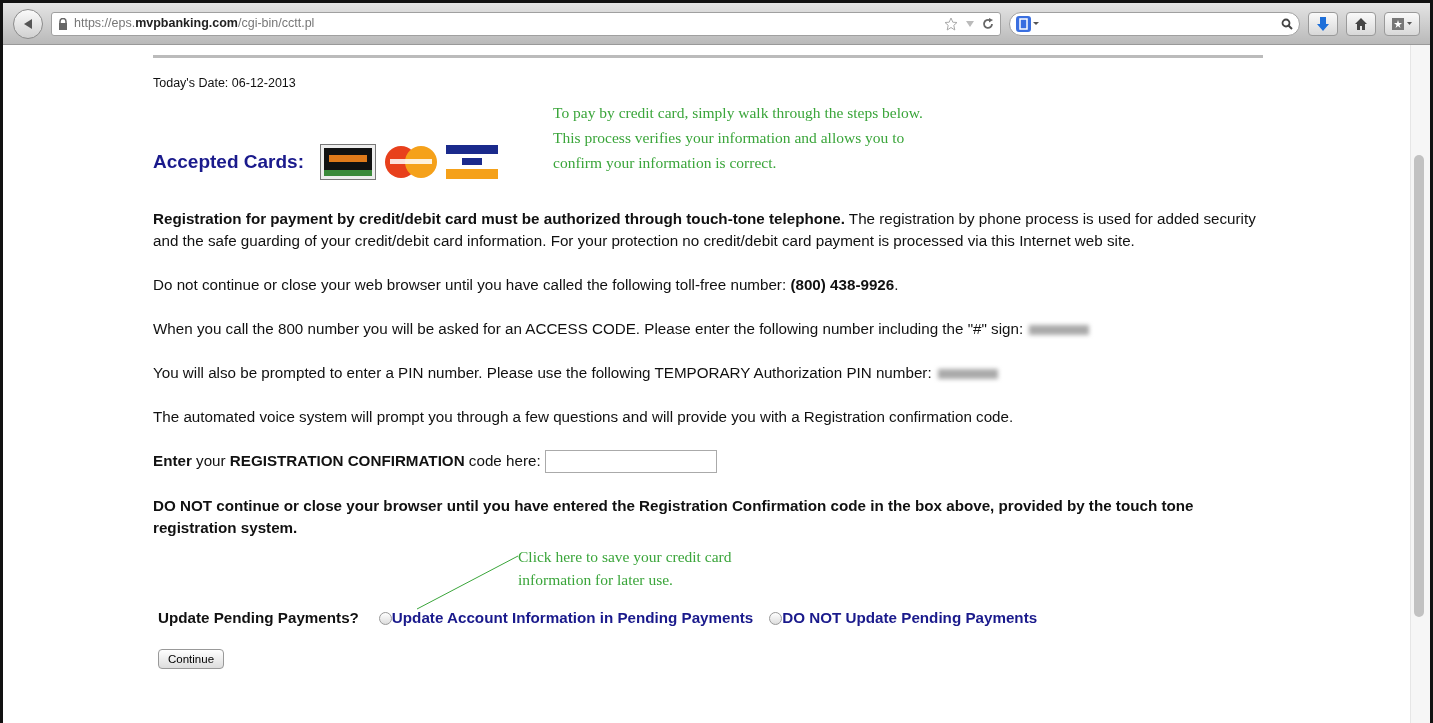 This screenshot has height=723, width=1433. What do you see at coordinates (910, 618) in the screenshot?
I see `option-label: DO NOT Update Pending Payments` at bounding box center [910, 618].